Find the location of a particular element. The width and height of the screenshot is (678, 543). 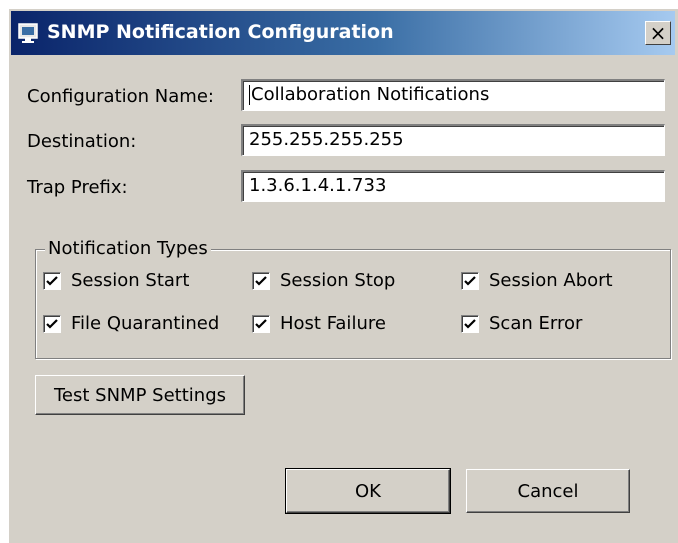

config-name-label: Configuration Name: is located at coordinates (120, 96).